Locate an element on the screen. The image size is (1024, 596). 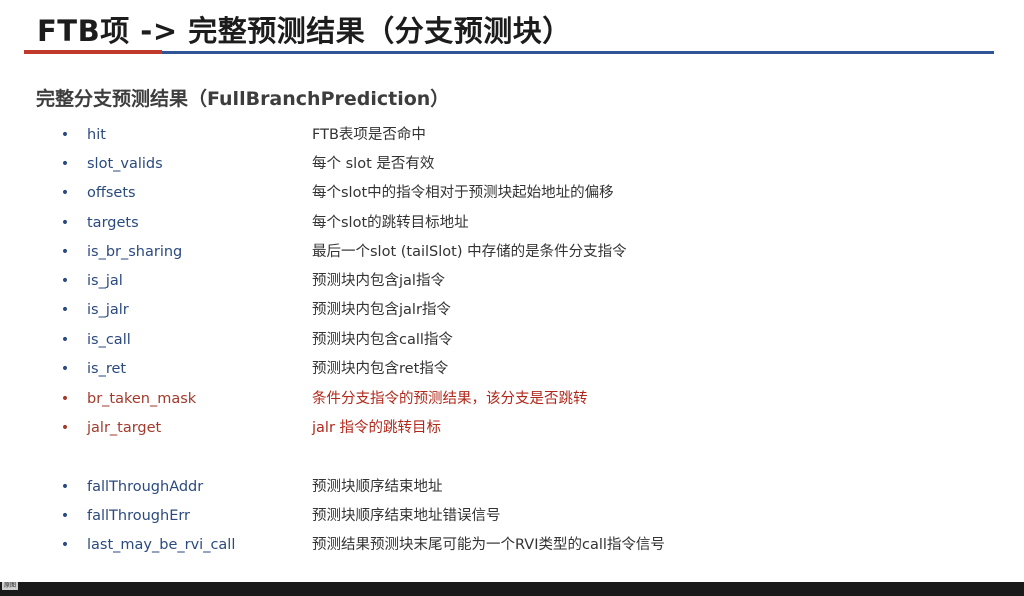
field-name: is_call is located at coordinates (109, 340).